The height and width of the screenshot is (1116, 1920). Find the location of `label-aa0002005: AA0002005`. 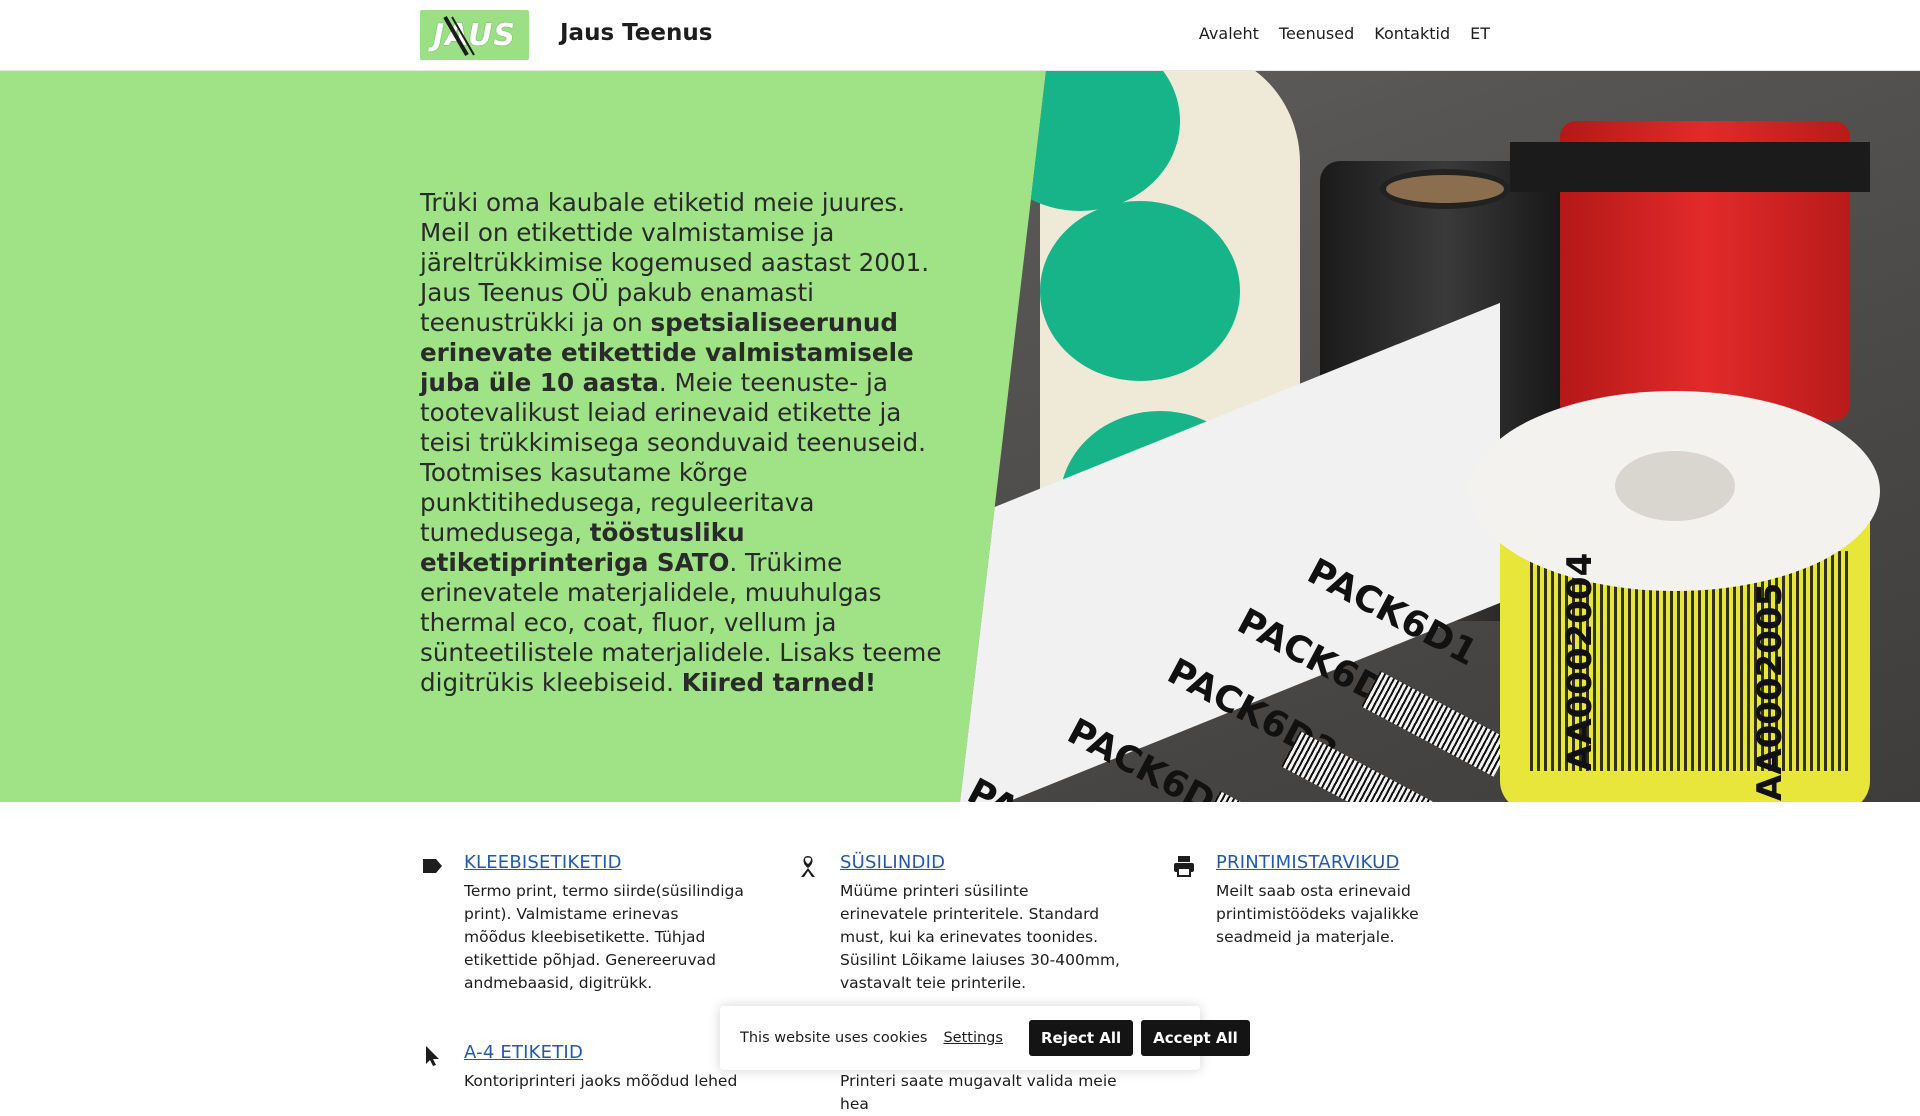

label-aa0002005: AA0002005 is located at coordinates (1770, 691).